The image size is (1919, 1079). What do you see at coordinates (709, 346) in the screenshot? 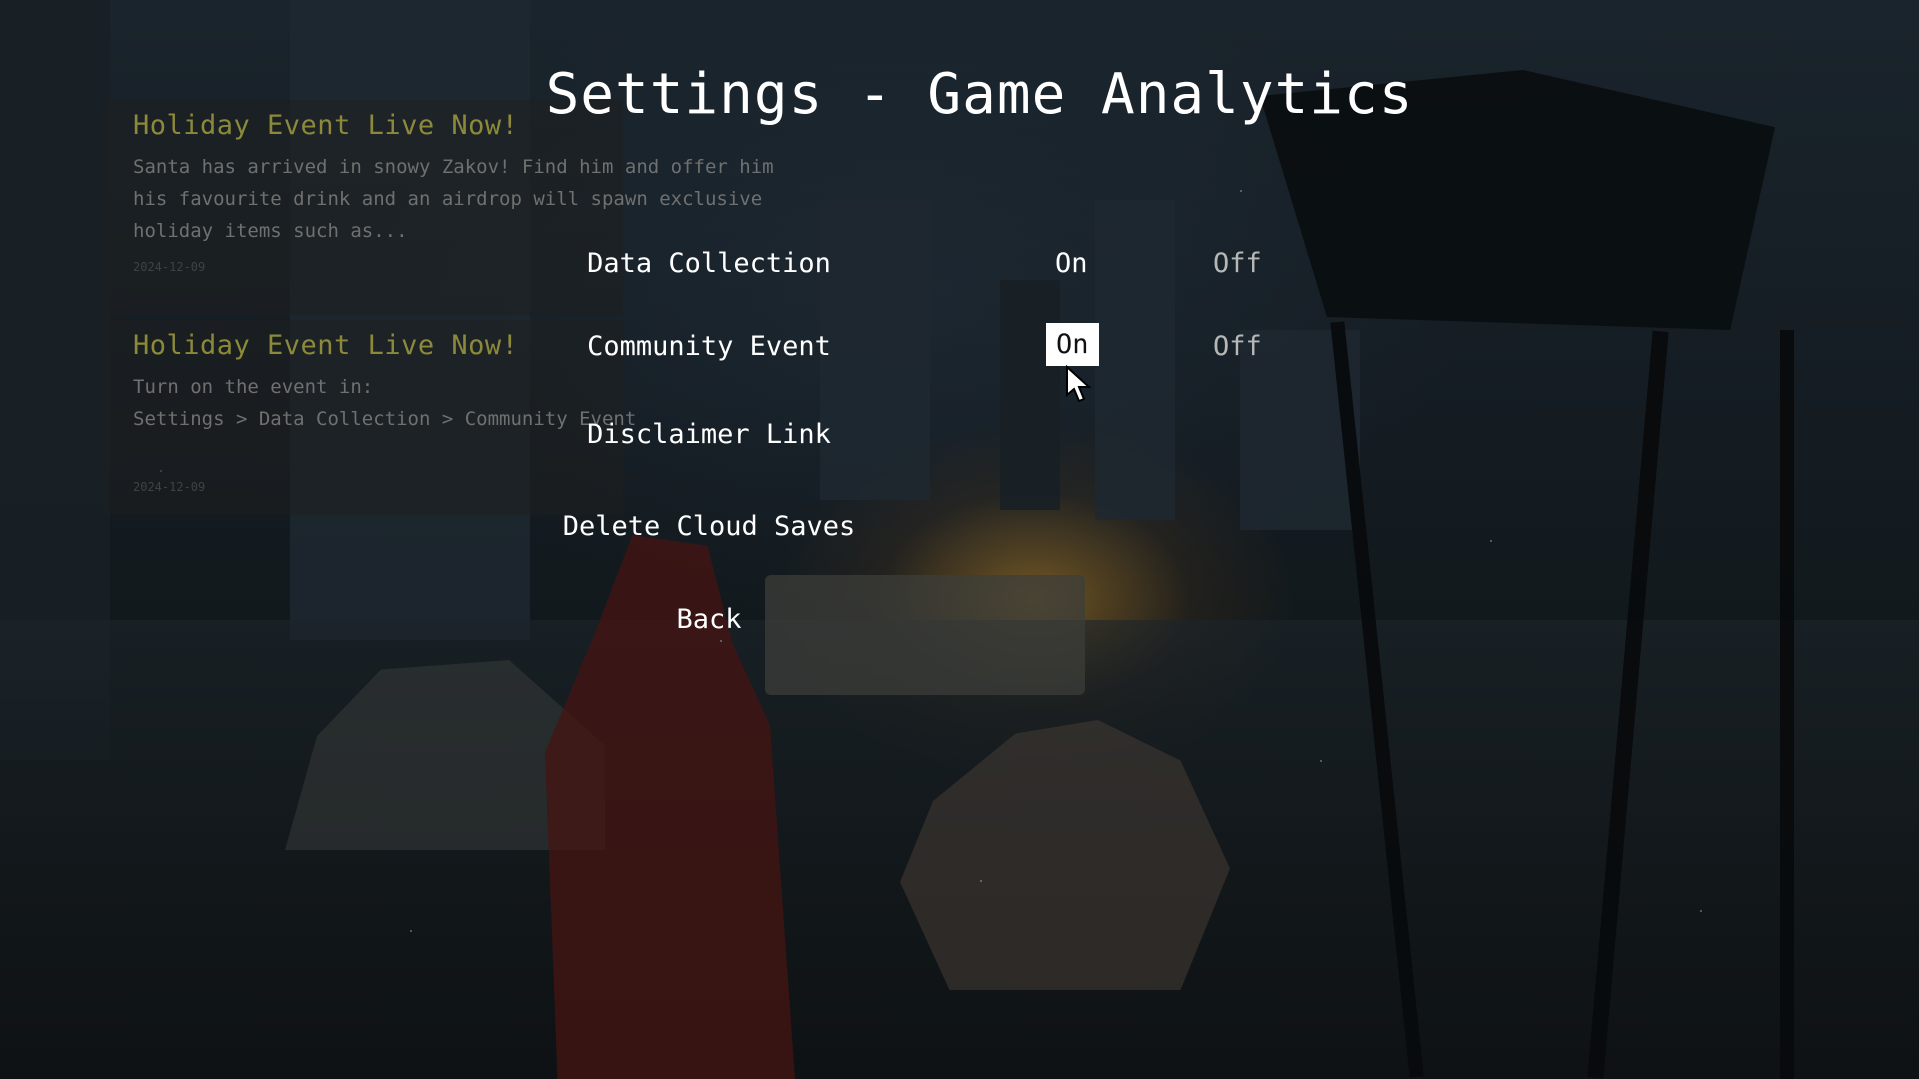
I see `community-event-label: Community Event` at bounding box center [709, 346].